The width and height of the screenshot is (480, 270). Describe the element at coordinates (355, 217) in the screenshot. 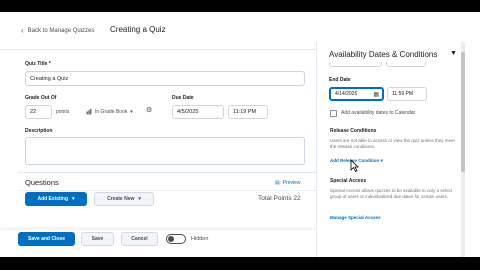

I see `manage-special-access-link: Manage Special Access` at that location.